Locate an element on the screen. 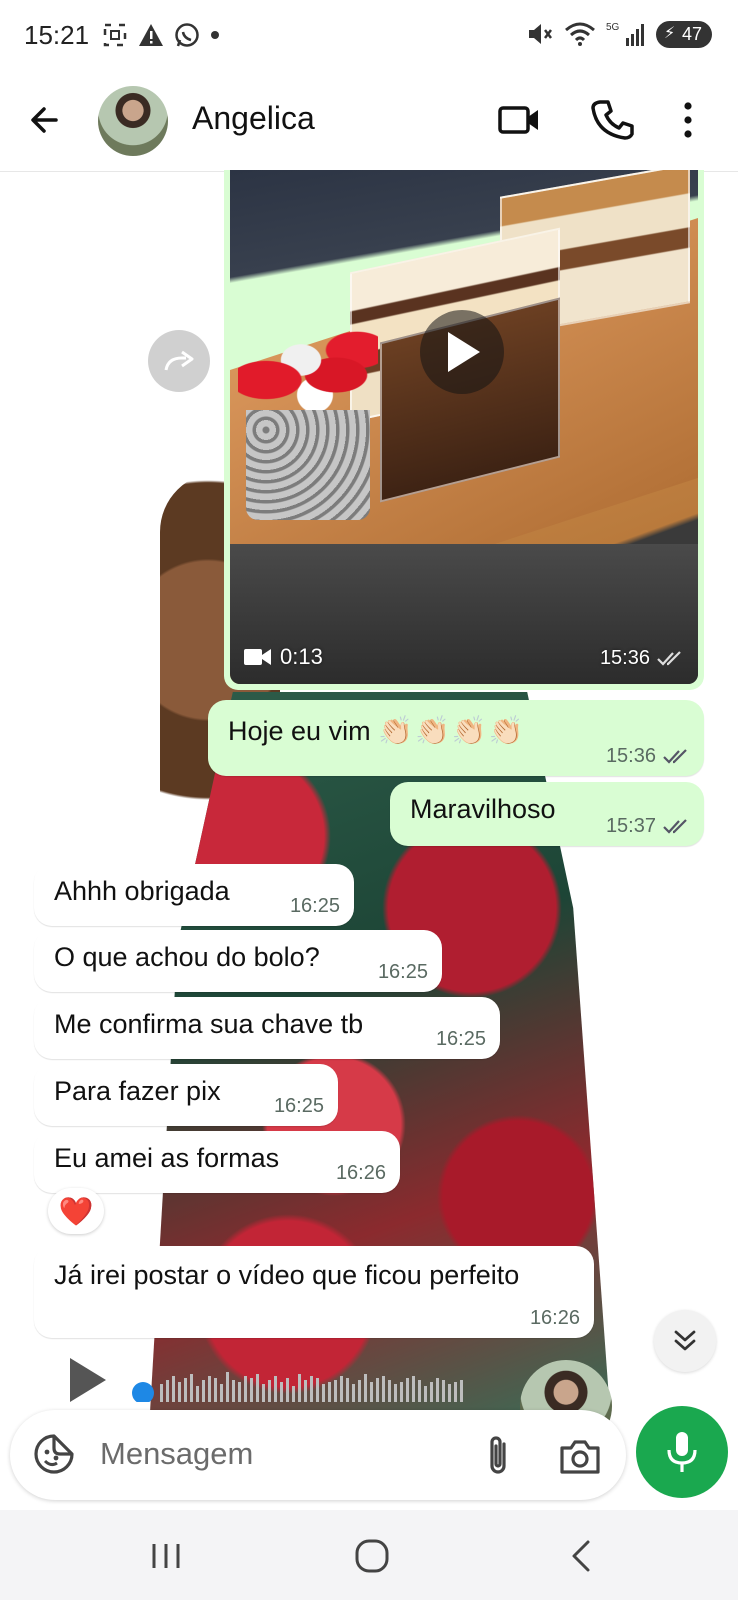  message-reaction: ❤️ is located at coordinates (76, 1211).